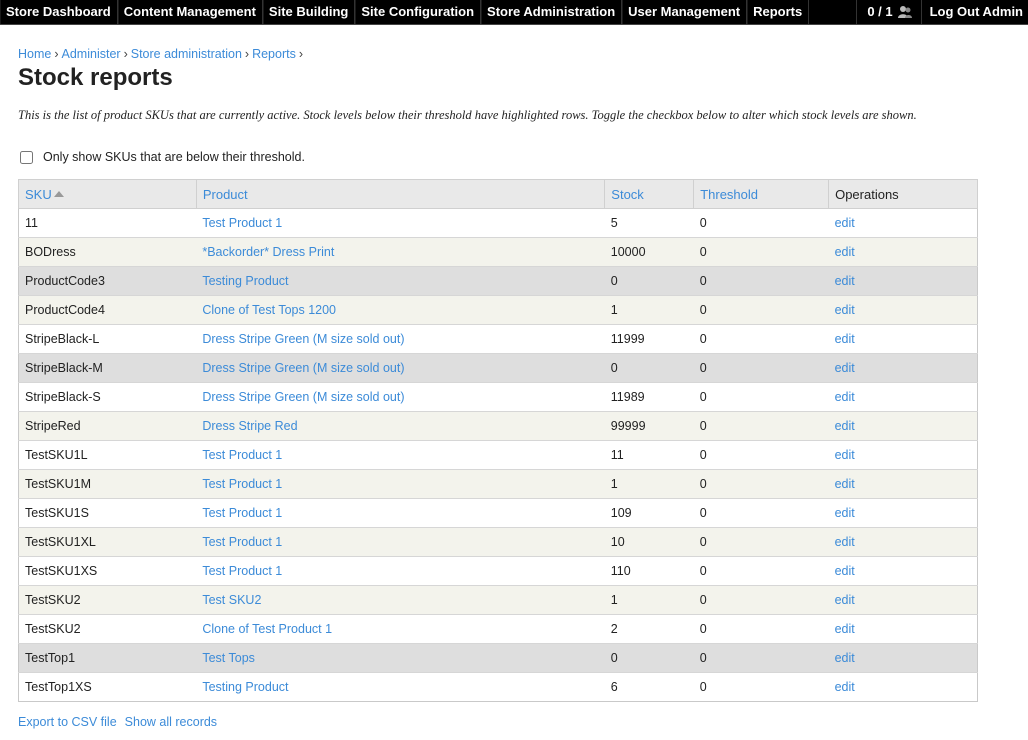 This screenshot has height=740, width=1028. Describe the element at coordinates (498, 513) in the screenshot. I see `table-row: TestSKU1S Test Product 1 109 0 edit` at that location.